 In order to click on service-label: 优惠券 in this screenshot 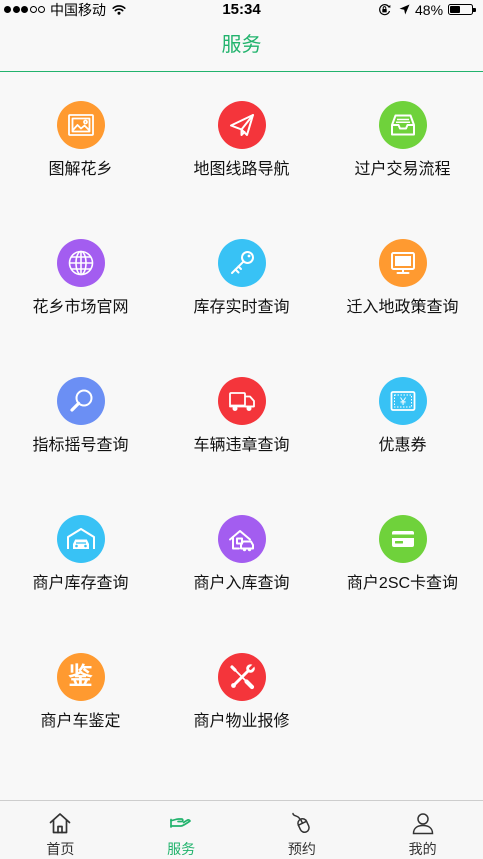, I will do `click(402, 445)`.